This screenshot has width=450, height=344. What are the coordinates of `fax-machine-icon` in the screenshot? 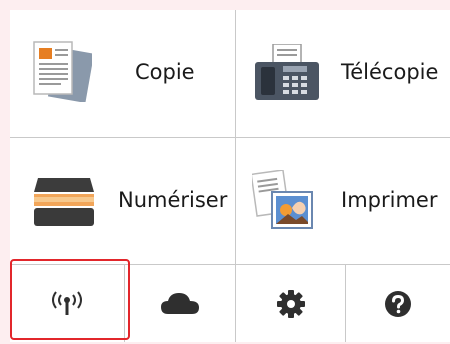 It's located at (287, 72).